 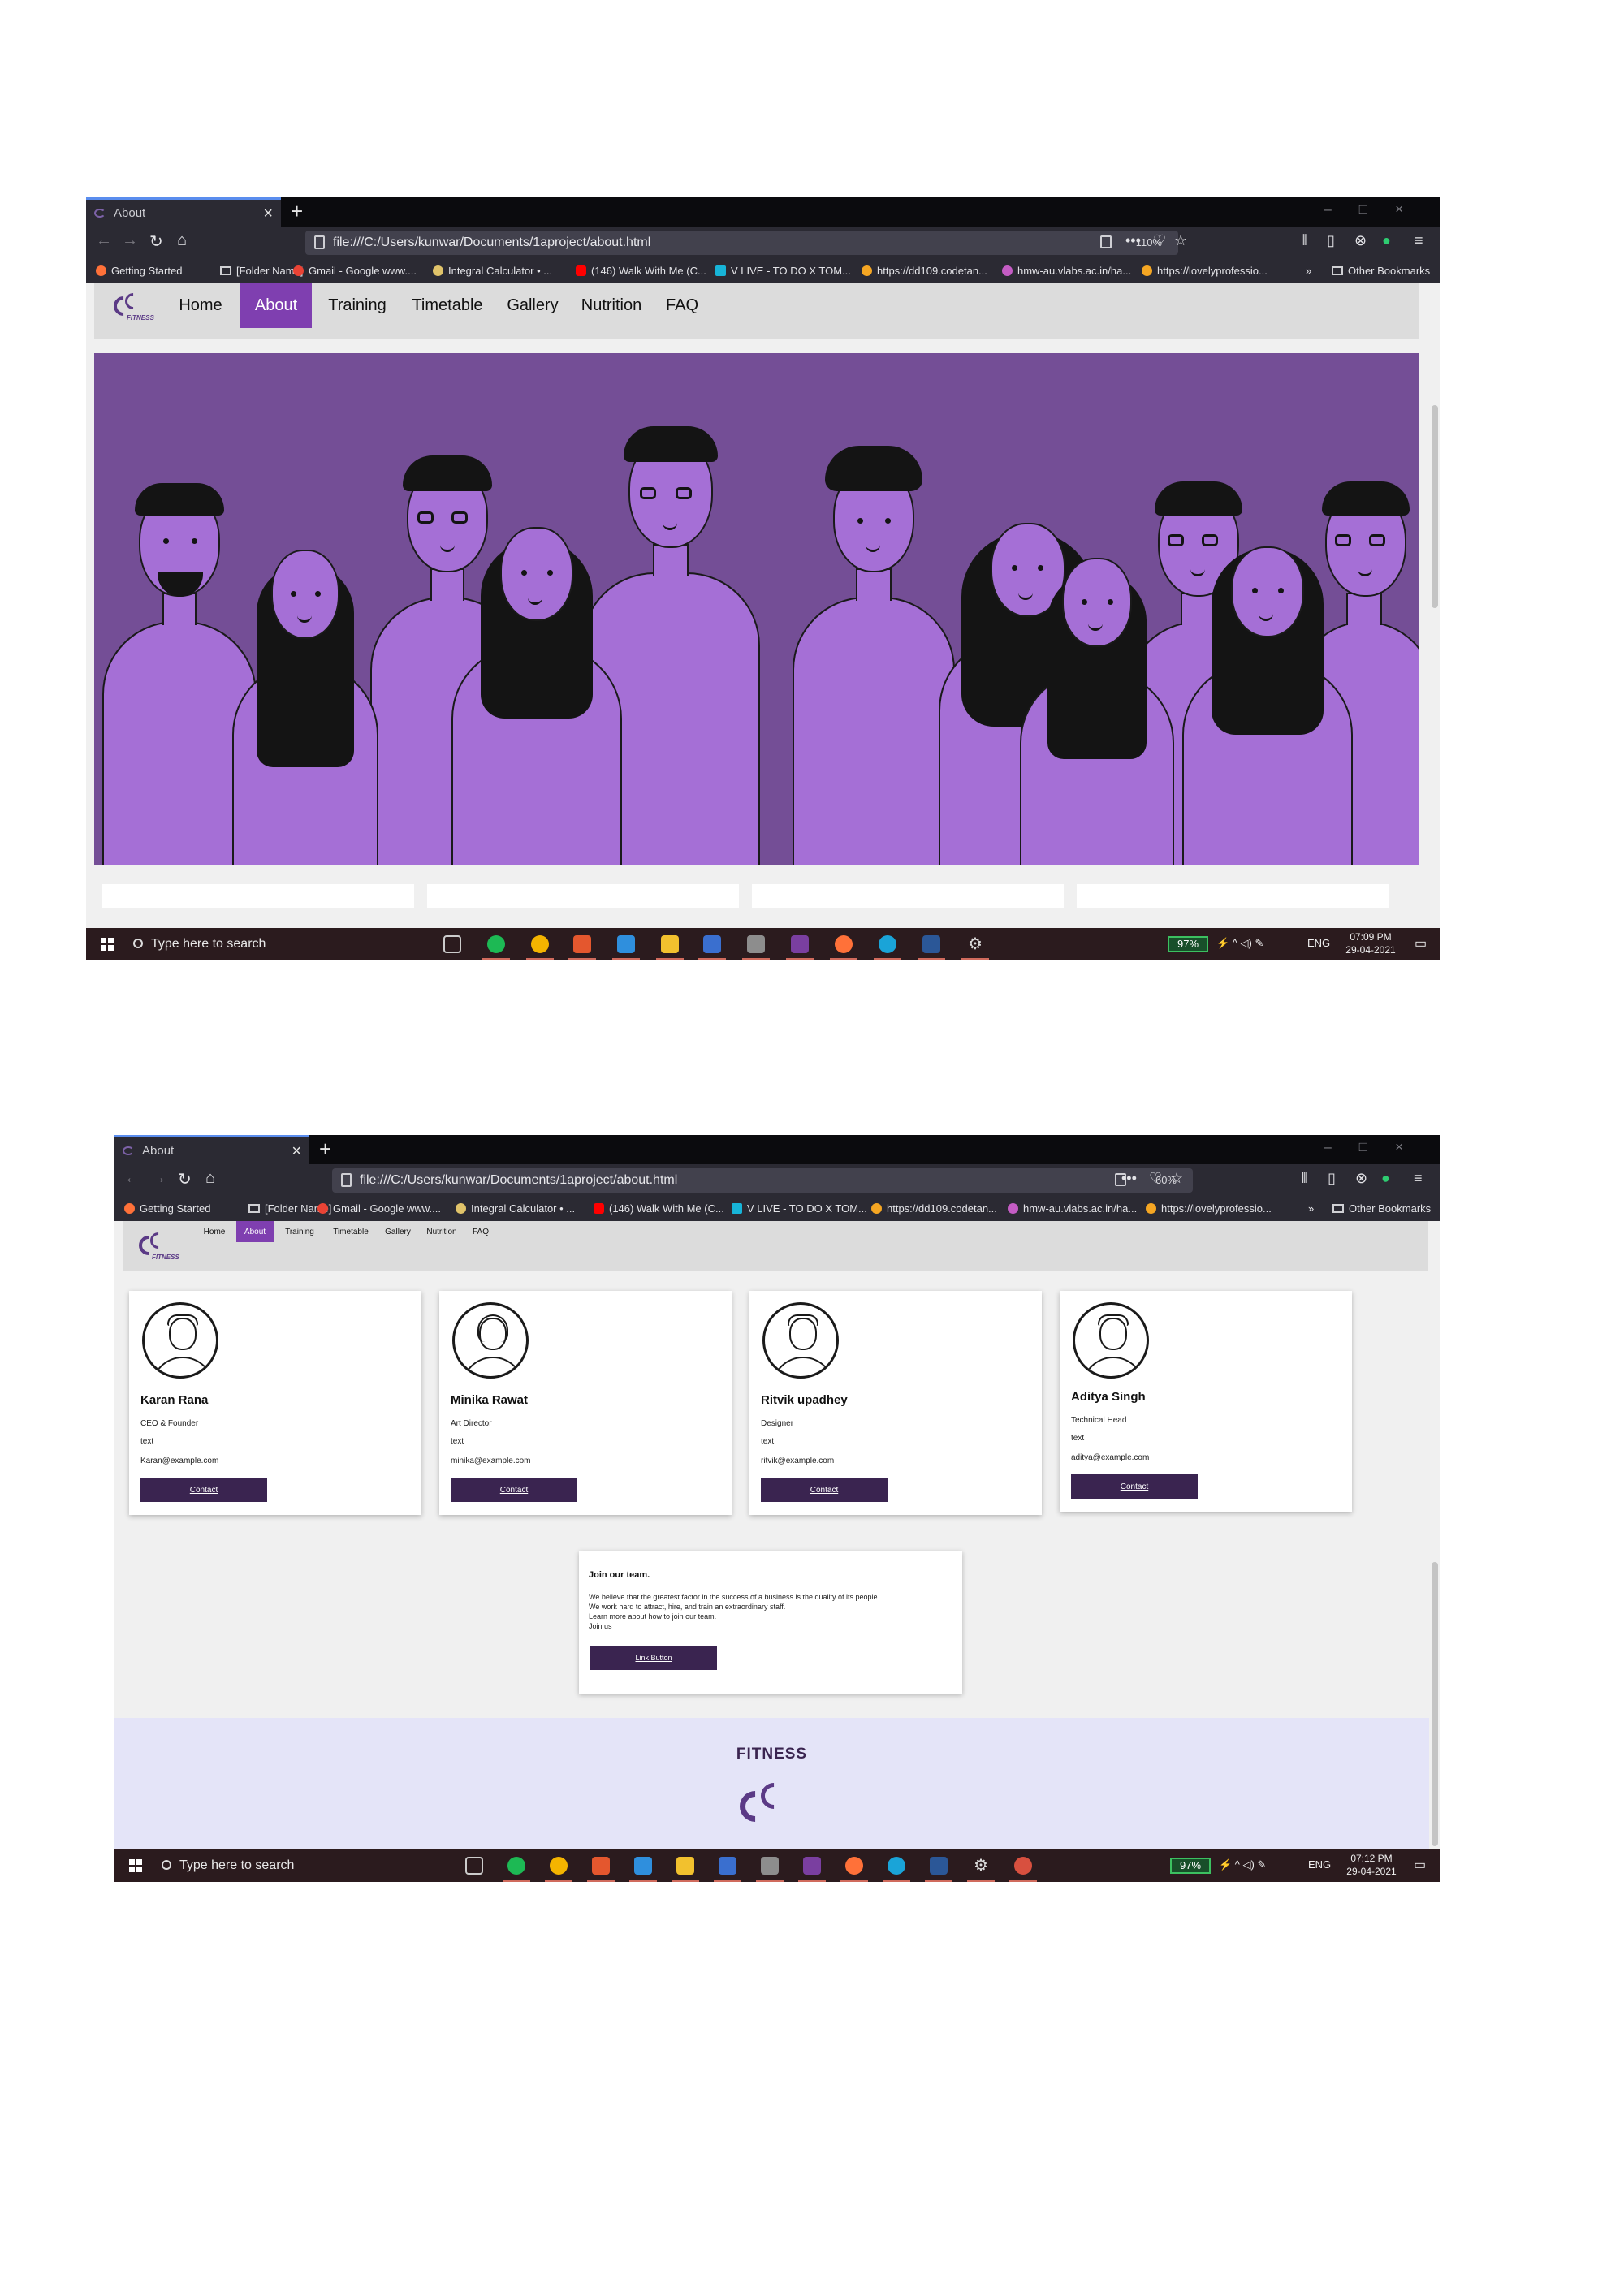 I want to click on bookmark-star-icon: ☆, so click(x=1181, y=241).